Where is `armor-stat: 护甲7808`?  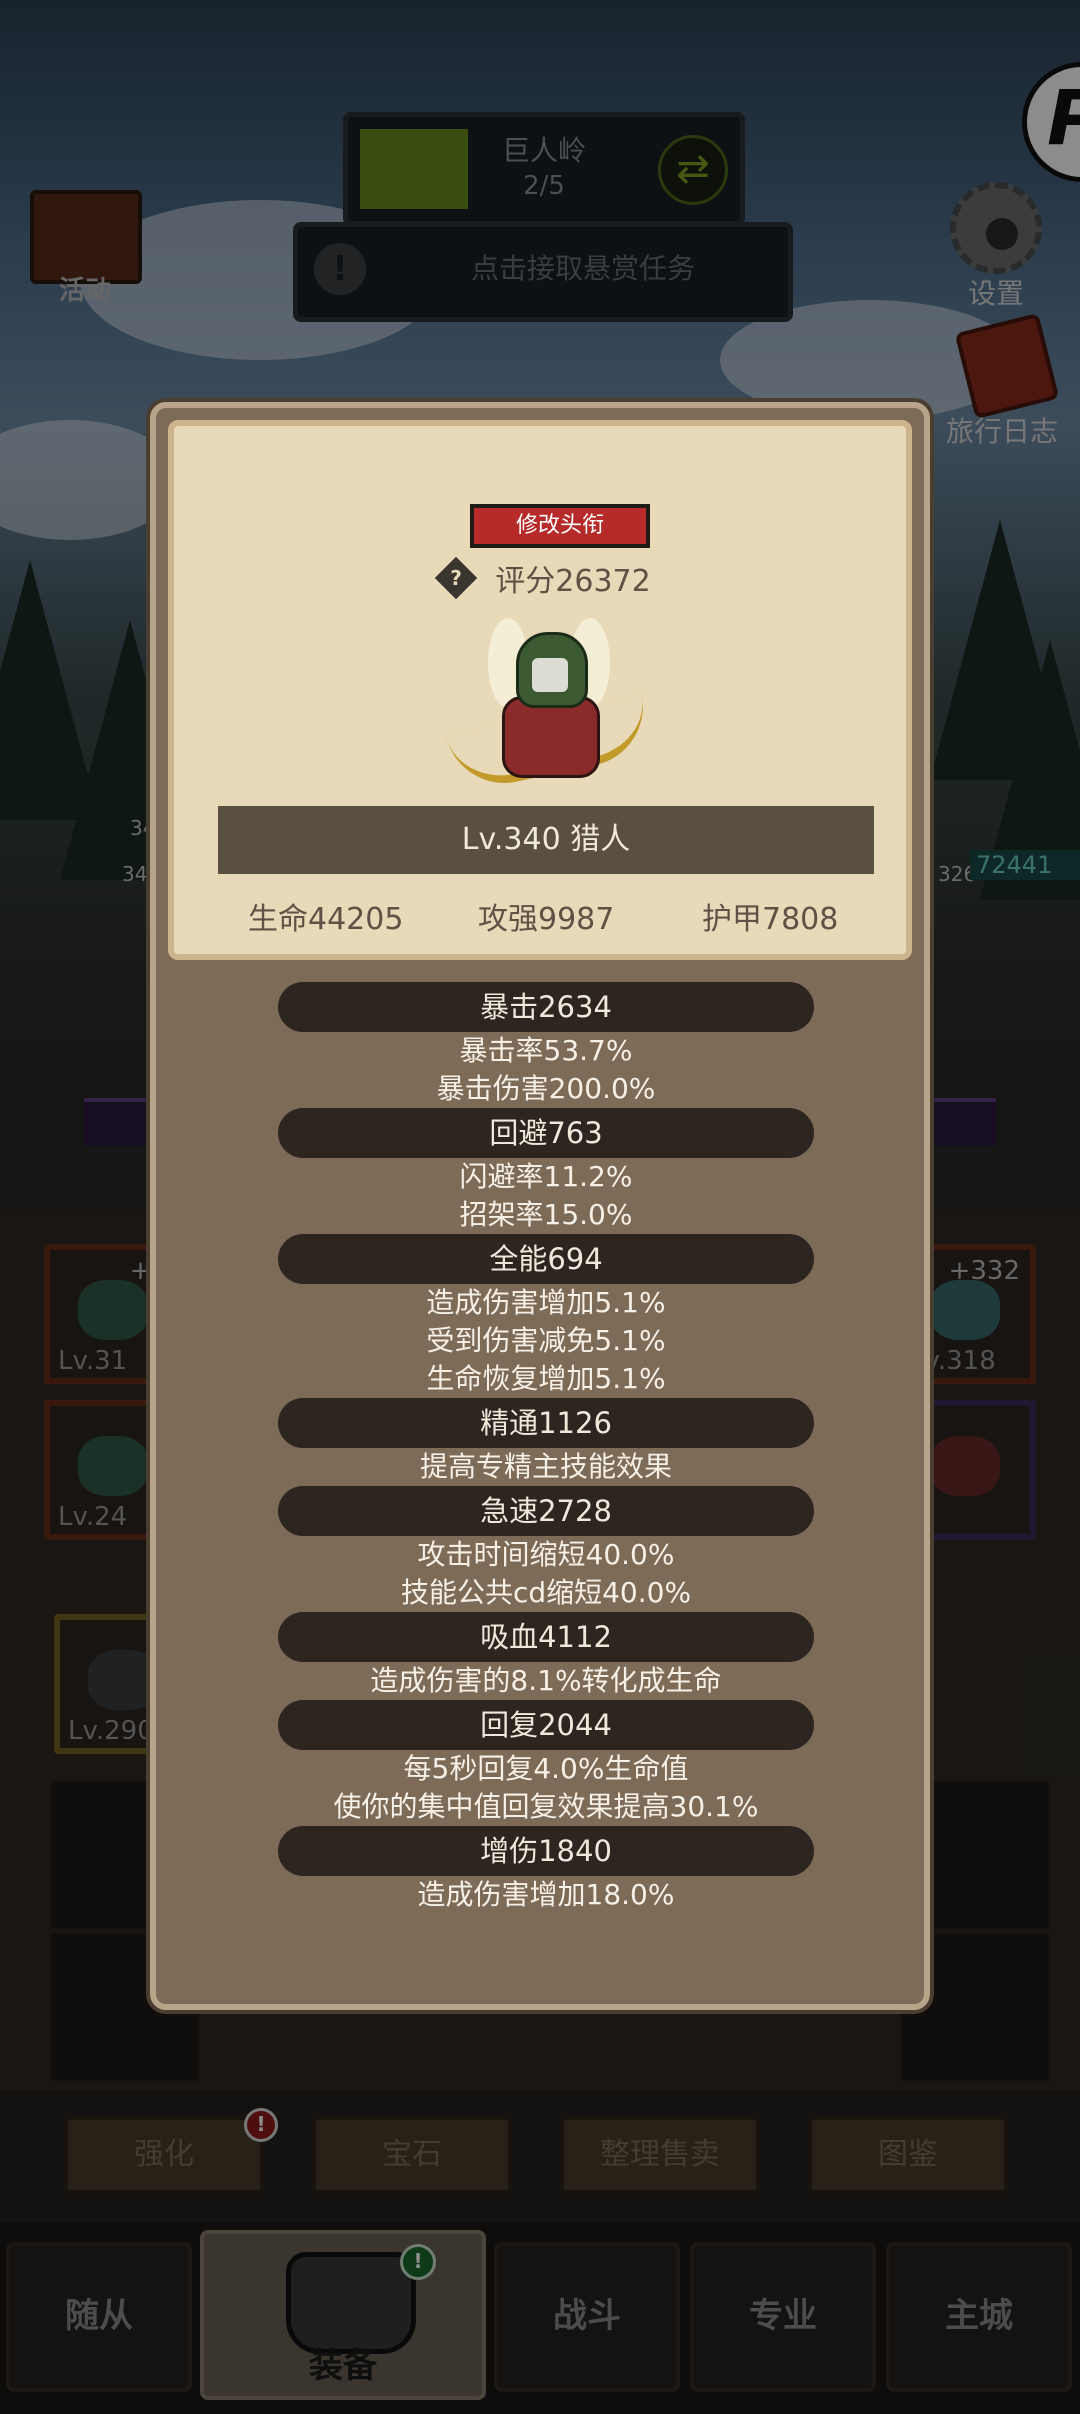 armor-stat: 护甲7808 is located at coordinates (770, 919).